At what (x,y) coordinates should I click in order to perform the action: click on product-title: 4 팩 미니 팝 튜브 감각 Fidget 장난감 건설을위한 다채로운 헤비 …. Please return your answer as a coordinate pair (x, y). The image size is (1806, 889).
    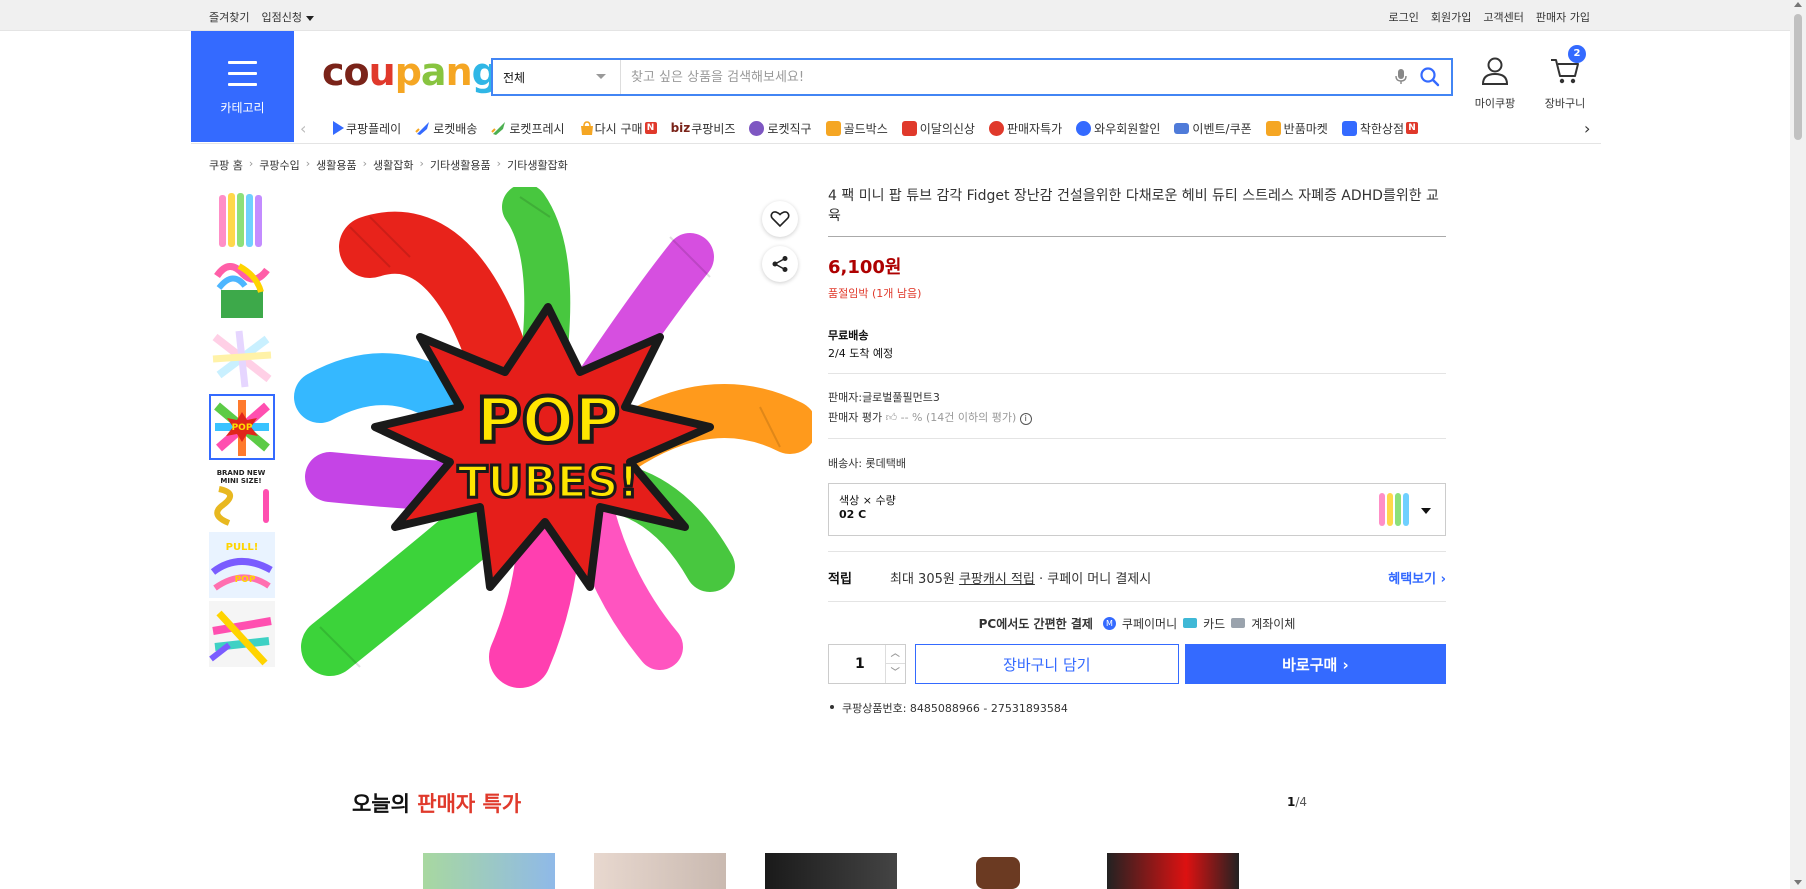
    Looking at the image, I should click on (1137, 211).